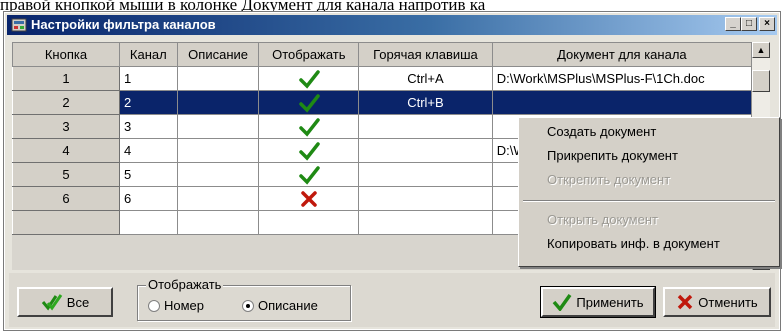 Image resolution: width=784 pixels, height=334 pixels. I want to click on row-button-cell: 5, so click(66, 174).